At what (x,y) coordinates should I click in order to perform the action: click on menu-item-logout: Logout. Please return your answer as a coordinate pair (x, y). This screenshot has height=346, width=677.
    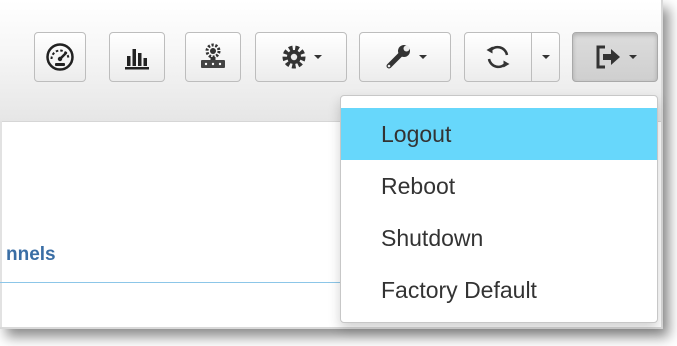
    Looking at the image, I should click on (499, 134).